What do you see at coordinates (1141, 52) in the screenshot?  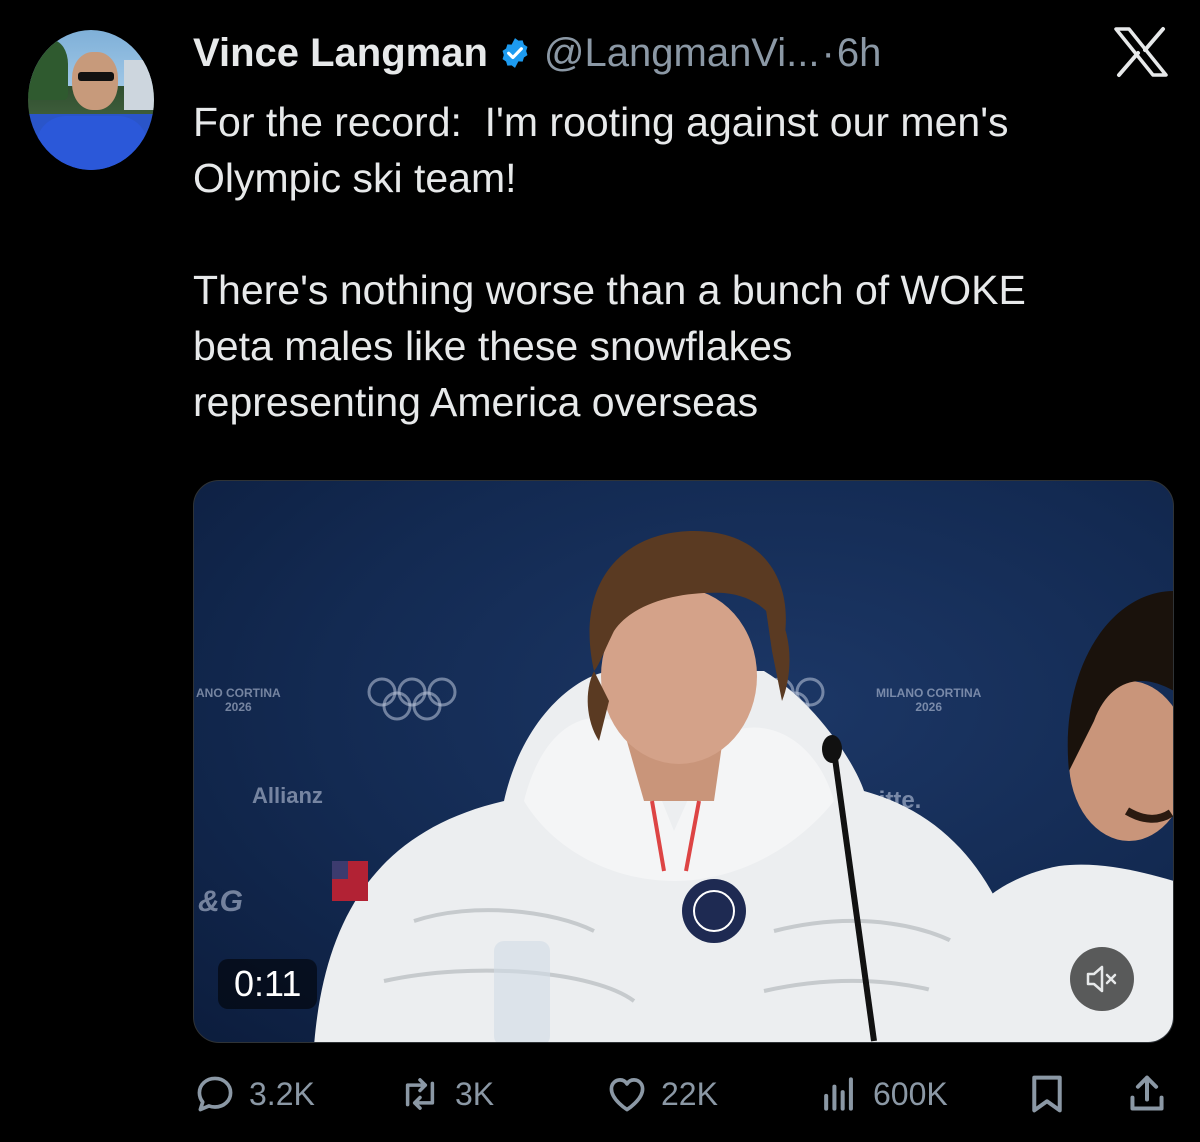 I see `x-logo-icon` at bounding box center [1141, 52].